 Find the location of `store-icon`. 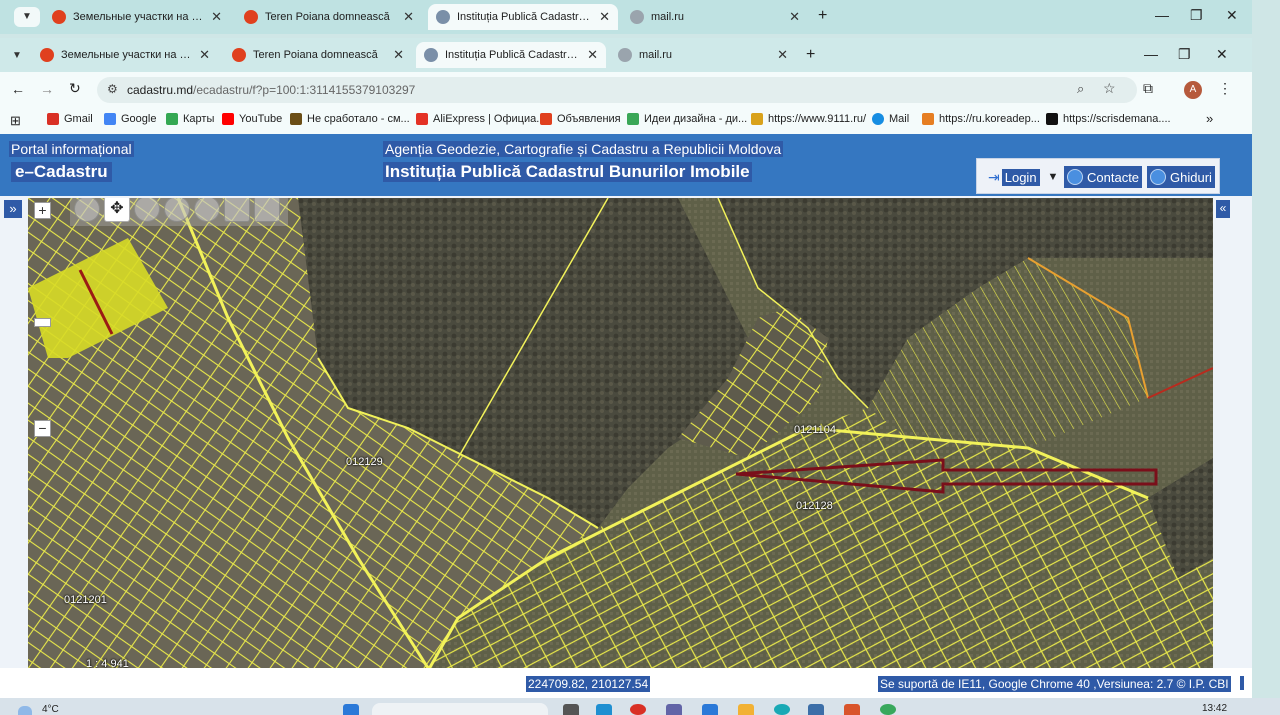

store-icon is located at coordinates (710, 709).